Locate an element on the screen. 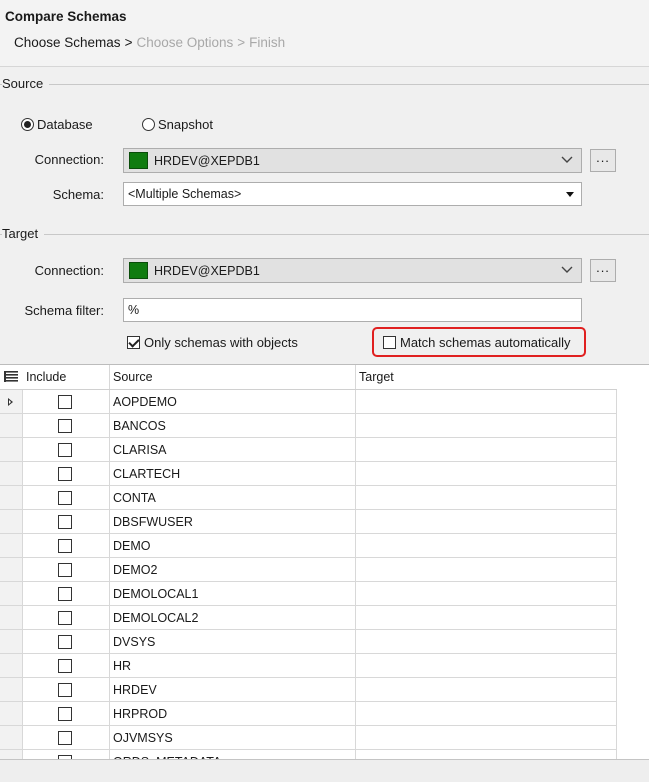  list-icon is located at coordinates (11, 376).